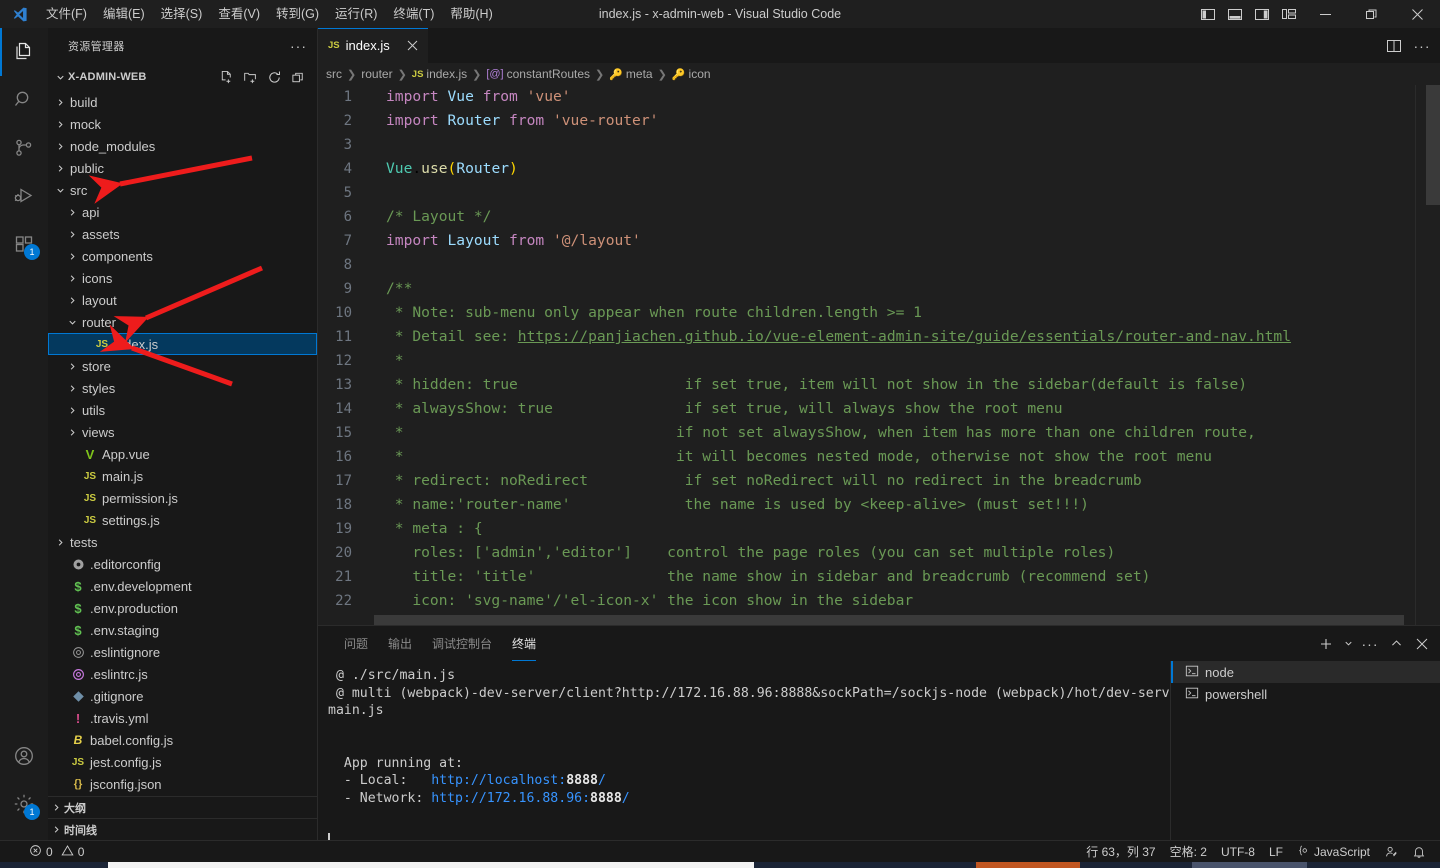 The height and width of the screenshot is (868, 1440). What do you see at coordinates (1238, 852) in the screenshot?
I see `status-encoding: UTF-8` at bounding box center [1238, 852].